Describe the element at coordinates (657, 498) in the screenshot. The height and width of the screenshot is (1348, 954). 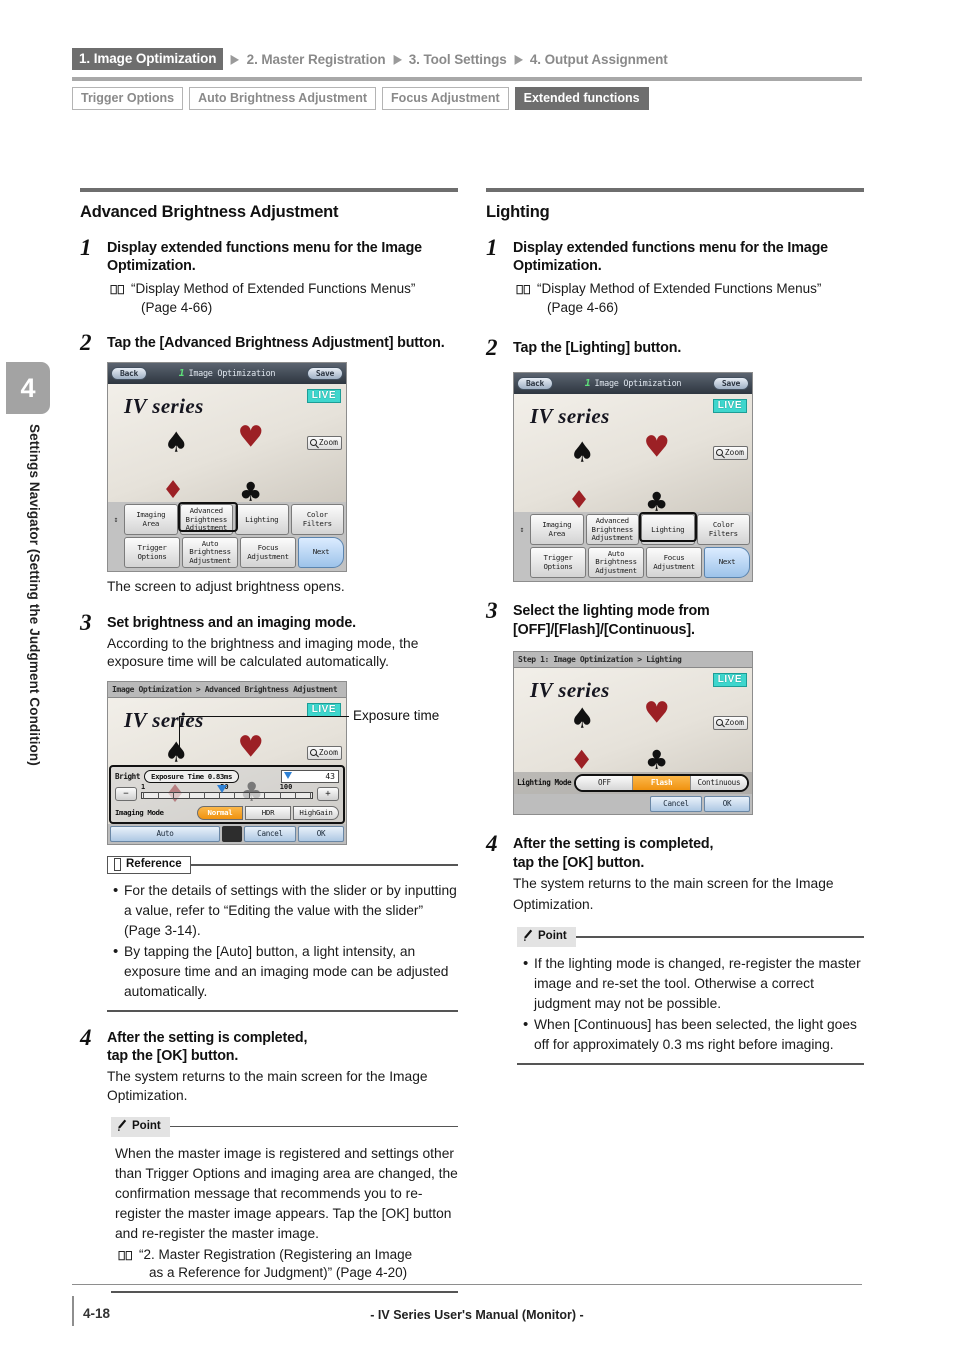
I see `club-icon: ♣` at that location.